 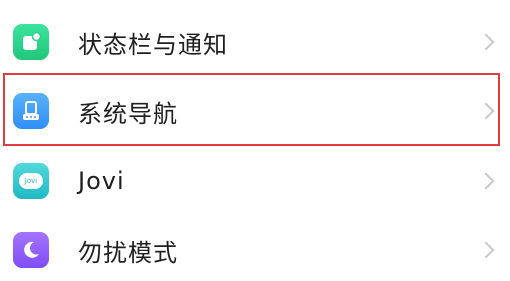 I want to click on settings-item-label: 状态栏与通知, so click(x=153, y=44).